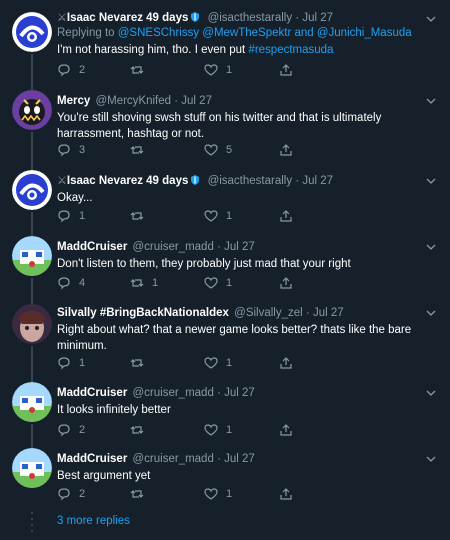 The height and width of the screenshot is (540, 450). I want to click on tweet-actions: 4 1 1, so click(182, 283).